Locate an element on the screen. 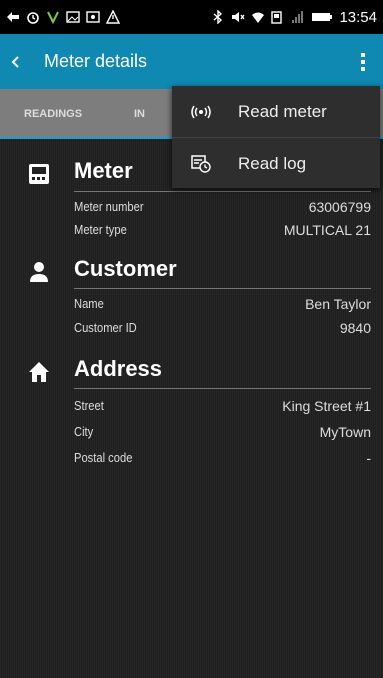  customer-id-value: 9840 is located at coordinates (355, 328).